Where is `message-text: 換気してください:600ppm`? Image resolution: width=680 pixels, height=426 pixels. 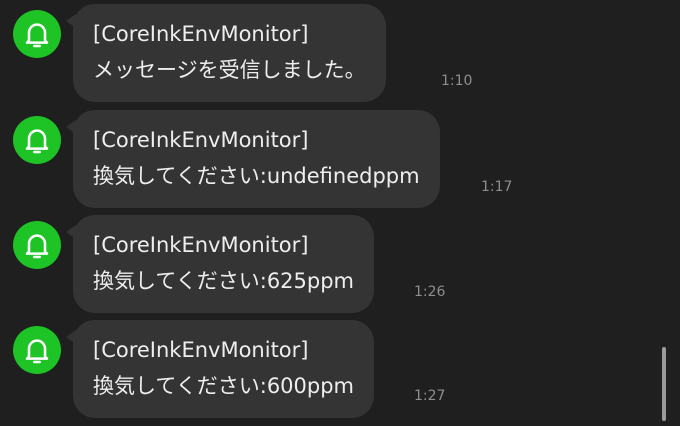 message-text: 換気してください:600ppm is located at coordinates (224, 386).